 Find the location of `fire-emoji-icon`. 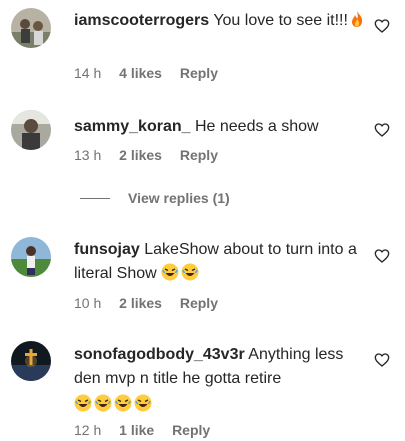

fire-emoji-icon is located at coordinates (357, 19).